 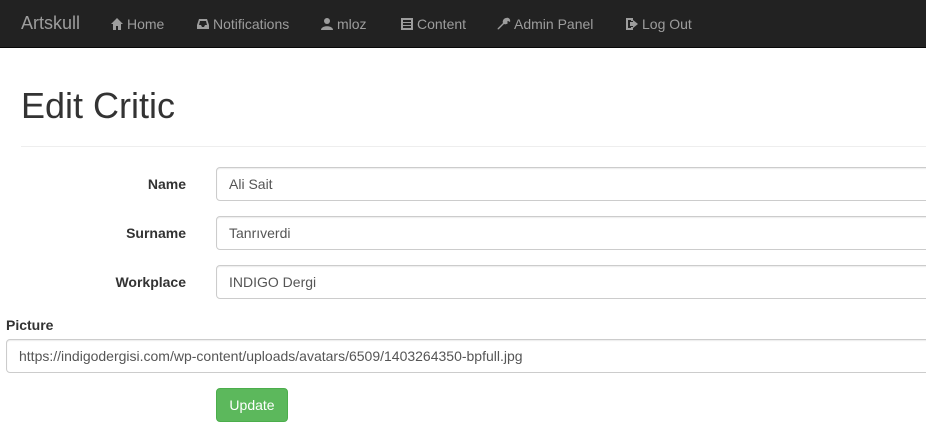 I want to click on nav-item-content: Content, so click(x=433, y=24).